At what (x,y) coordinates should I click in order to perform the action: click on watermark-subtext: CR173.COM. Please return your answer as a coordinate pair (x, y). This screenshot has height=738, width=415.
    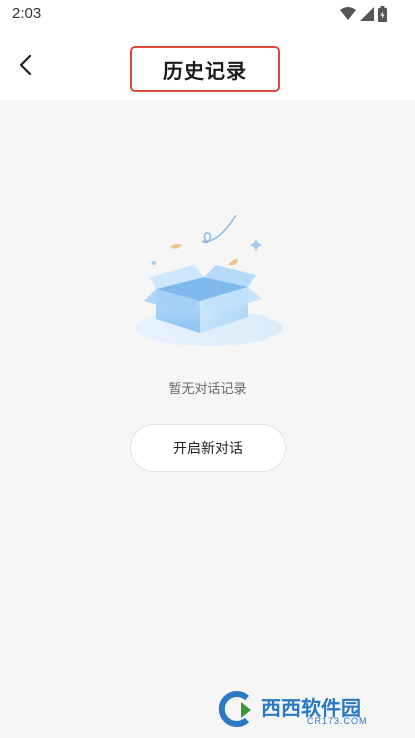
    Looking at the image, I should click on (337, 721).